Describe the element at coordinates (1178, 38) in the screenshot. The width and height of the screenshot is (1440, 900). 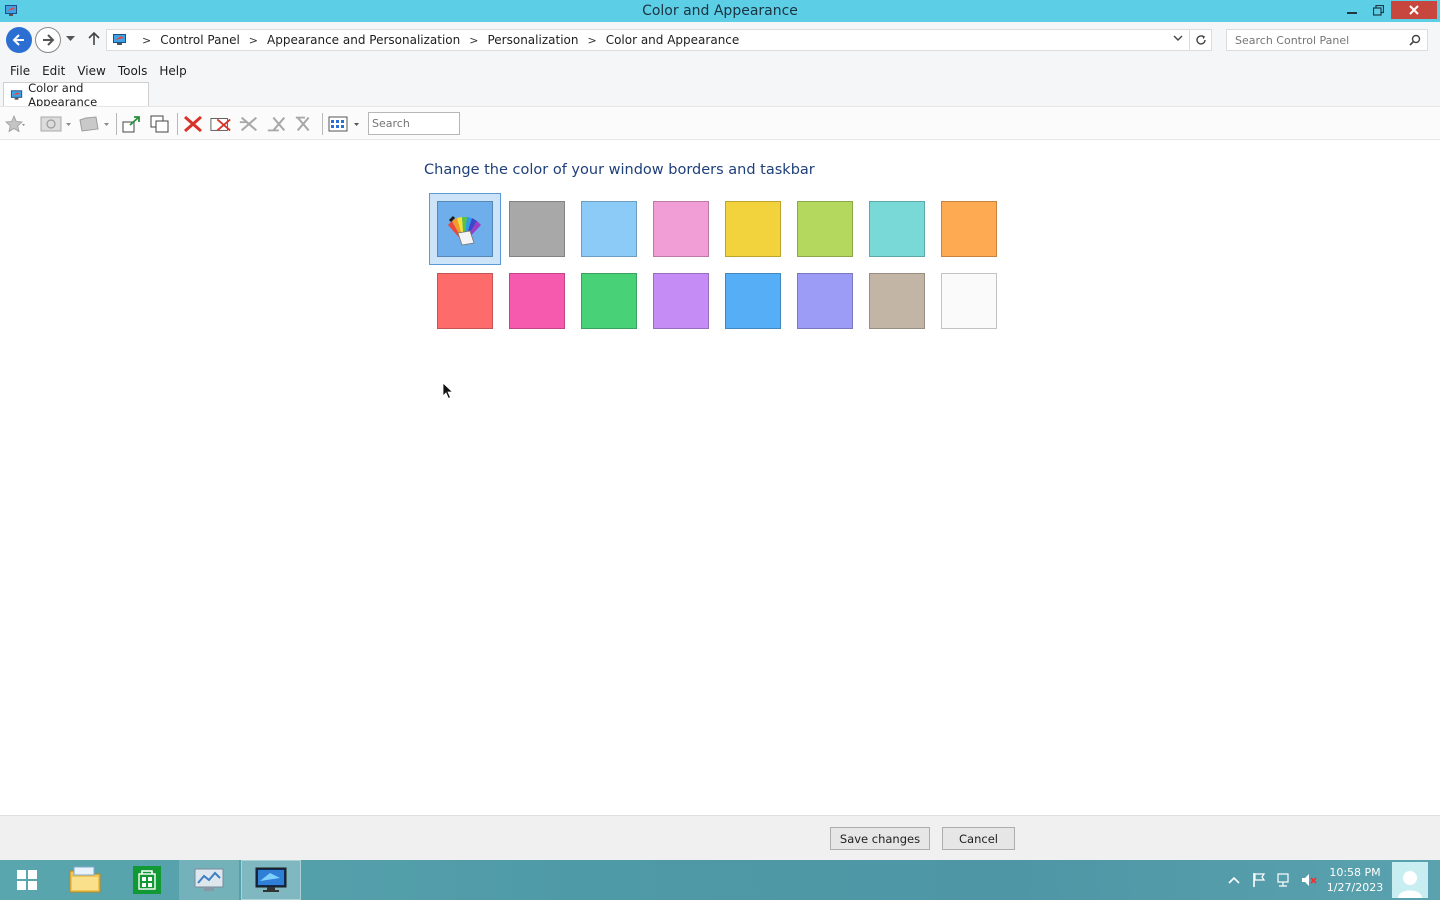
I see `chevron-down-icon` at that location.